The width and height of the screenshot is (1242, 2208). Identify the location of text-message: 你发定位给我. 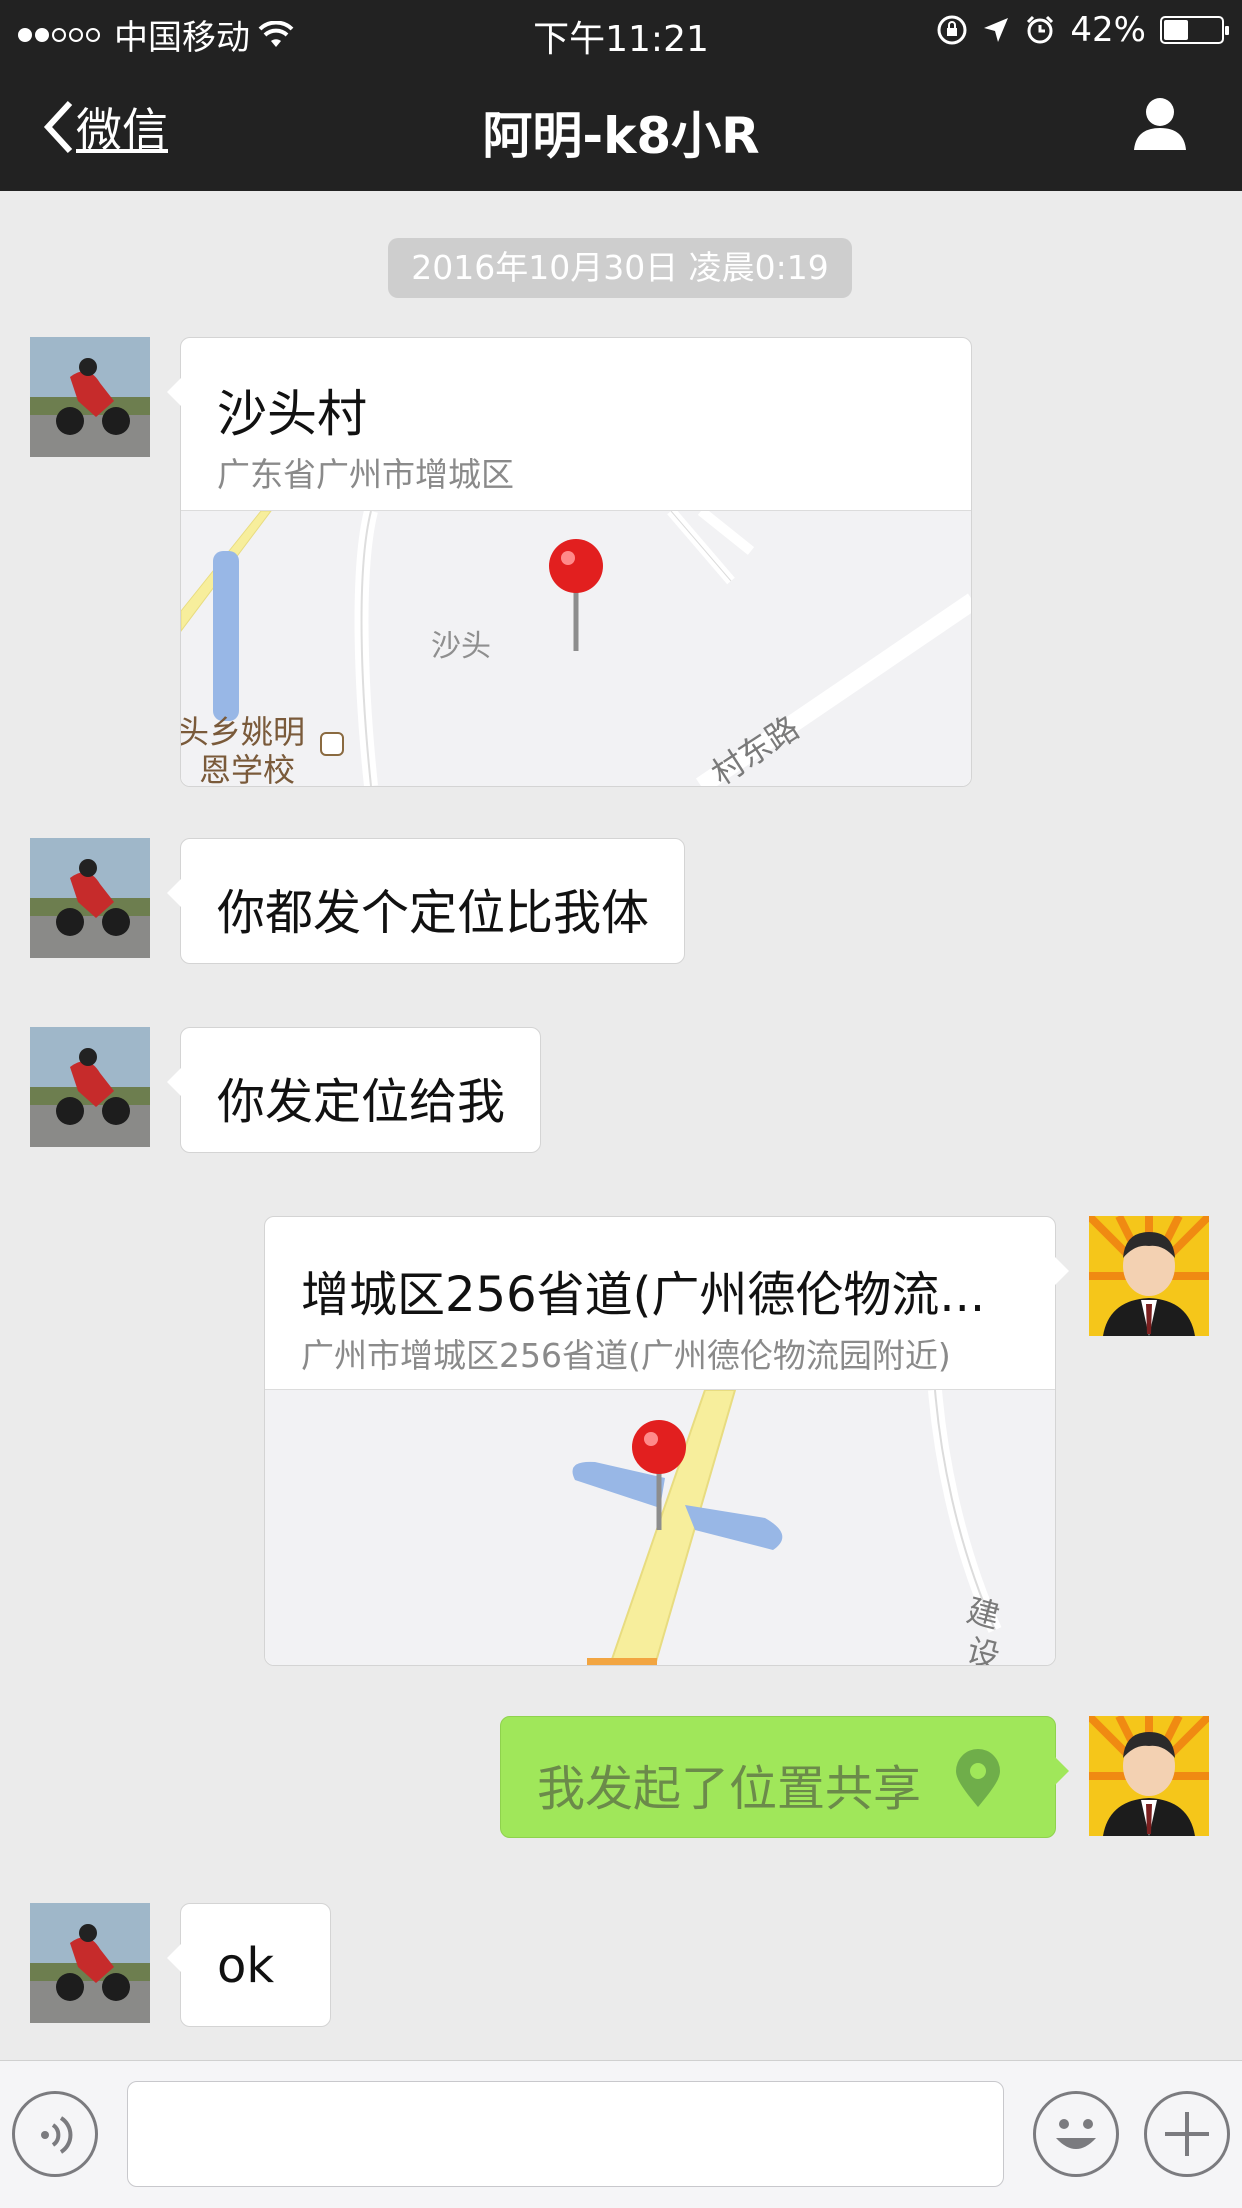
(354, 1090).